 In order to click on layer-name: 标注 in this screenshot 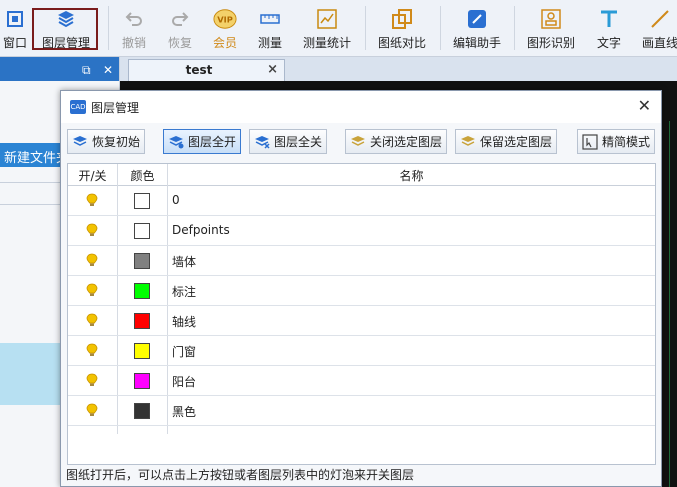, I will do `click(184, 292)`.